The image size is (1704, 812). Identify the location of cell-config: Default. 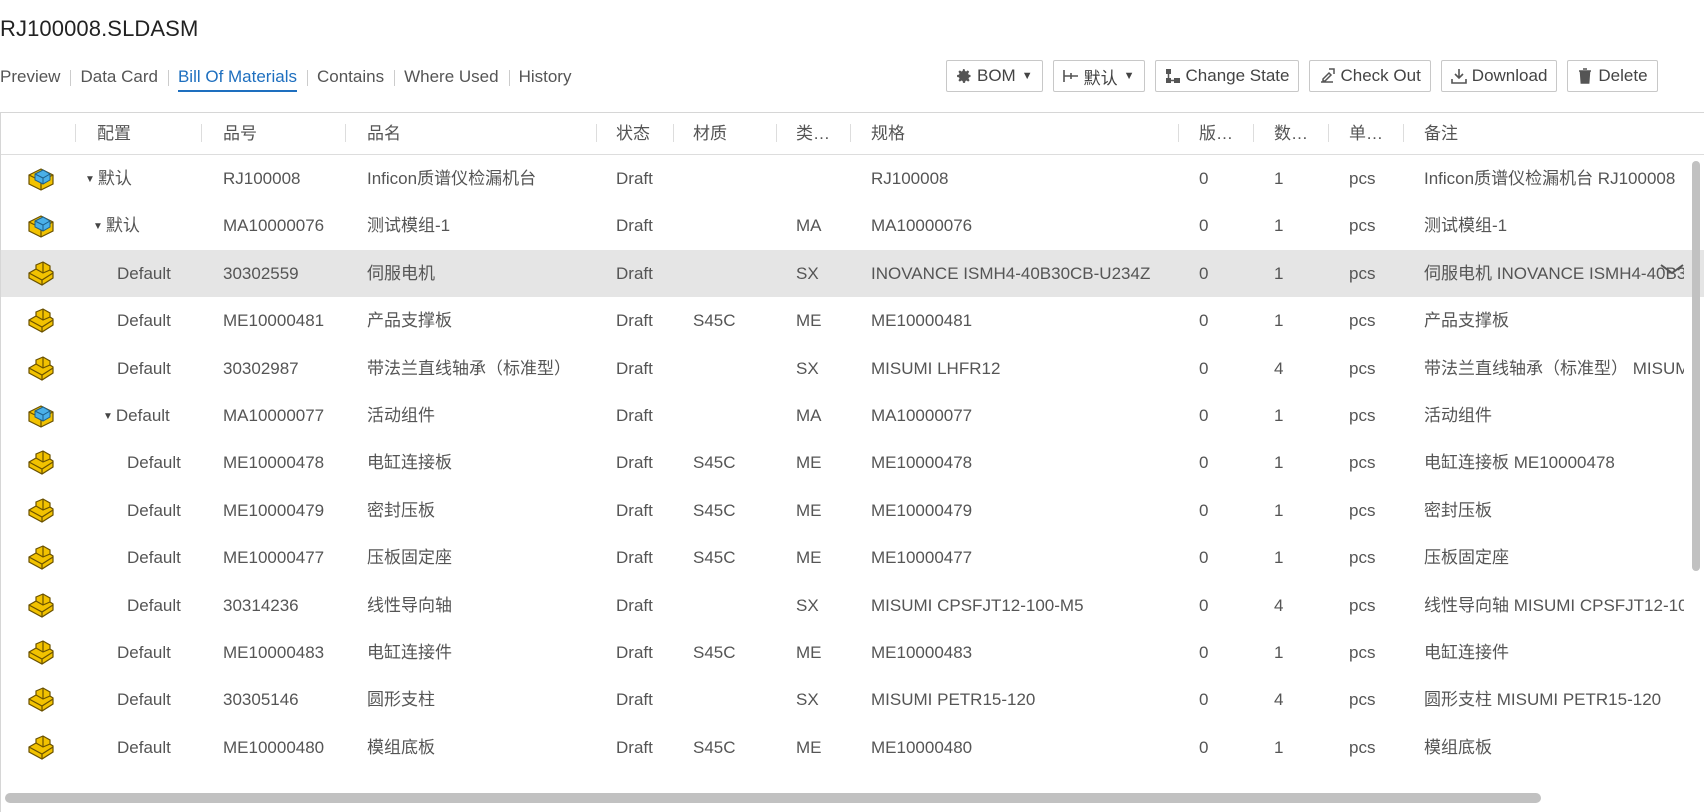
(177, 652).